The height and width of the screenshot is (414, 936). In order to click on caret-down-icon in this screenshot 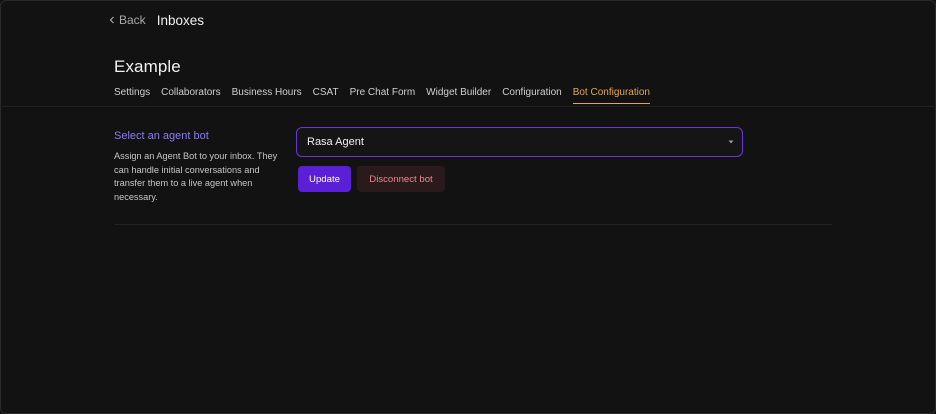, I will do `click(731, 142)`.